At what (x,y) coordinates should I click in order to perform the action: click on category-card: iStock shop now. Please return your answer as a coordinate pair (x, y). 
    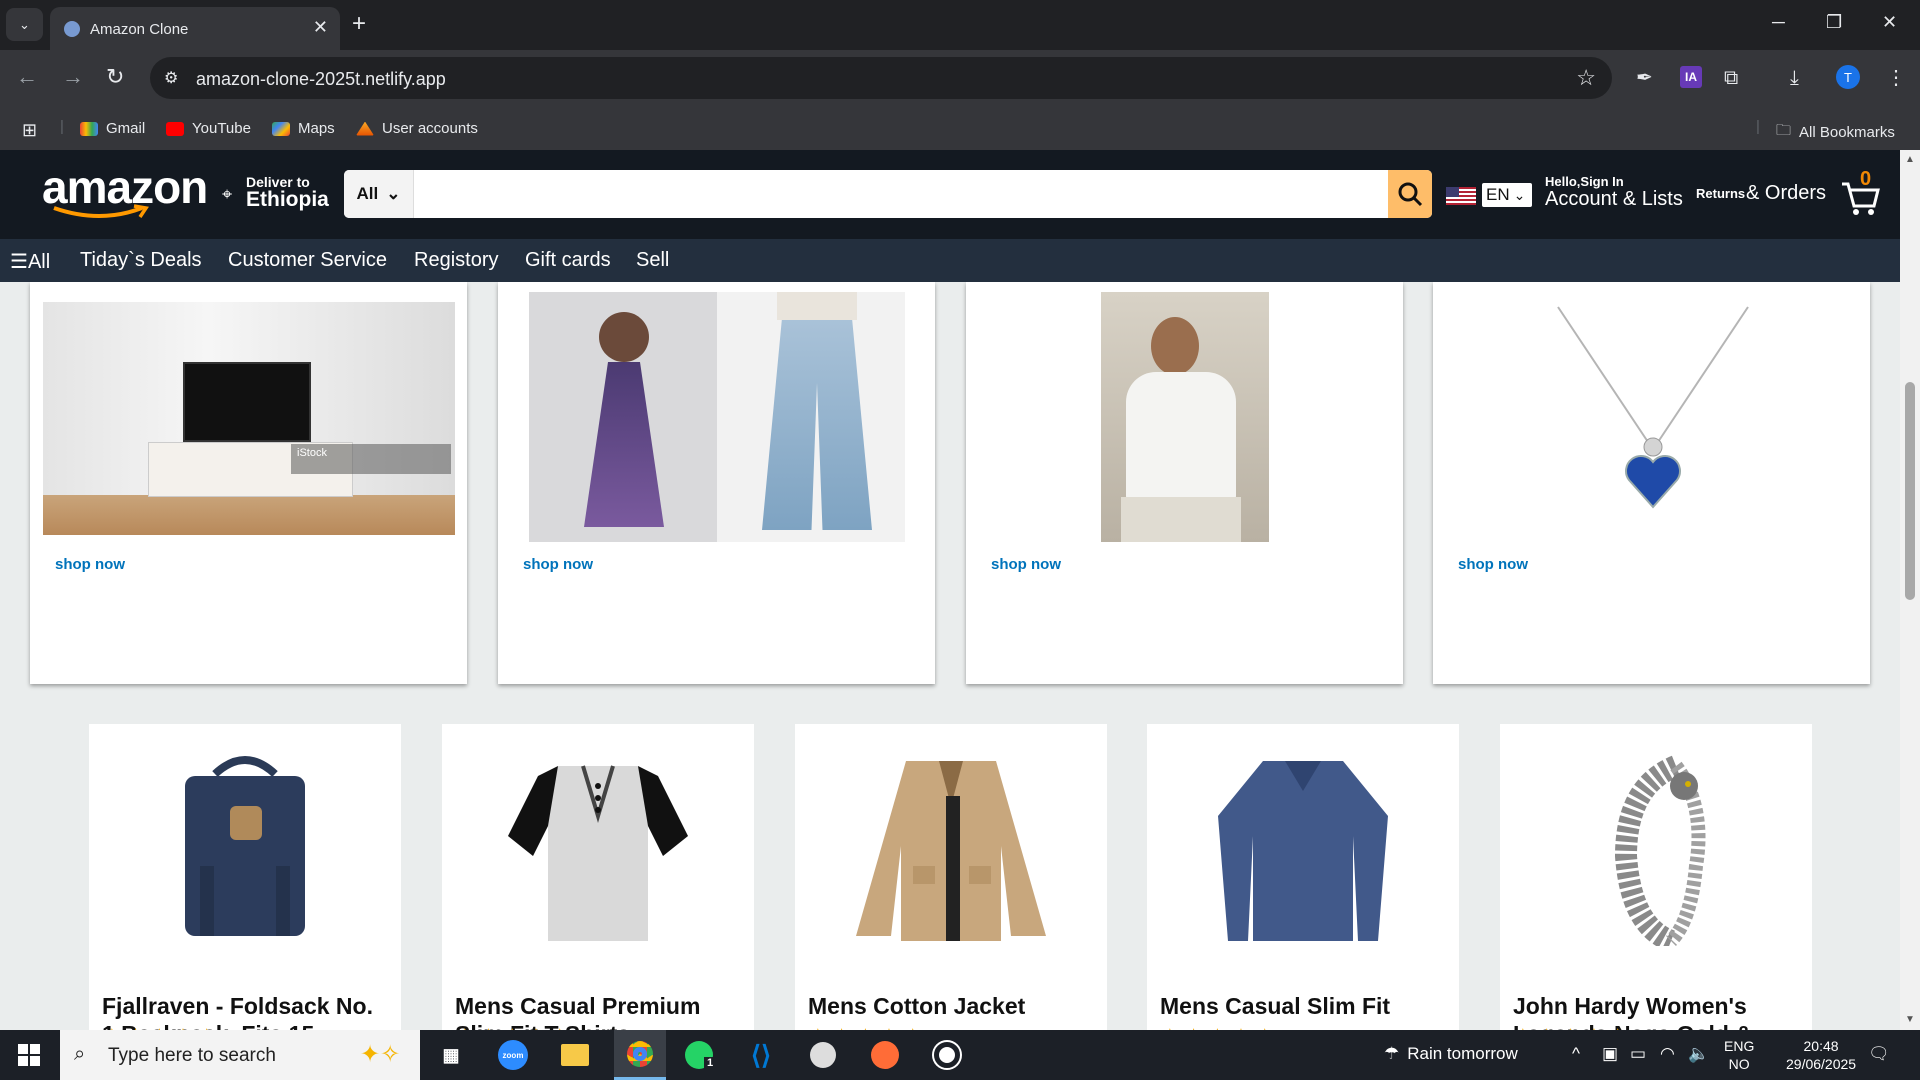
    Looking at the image, I should click on (248, 483).